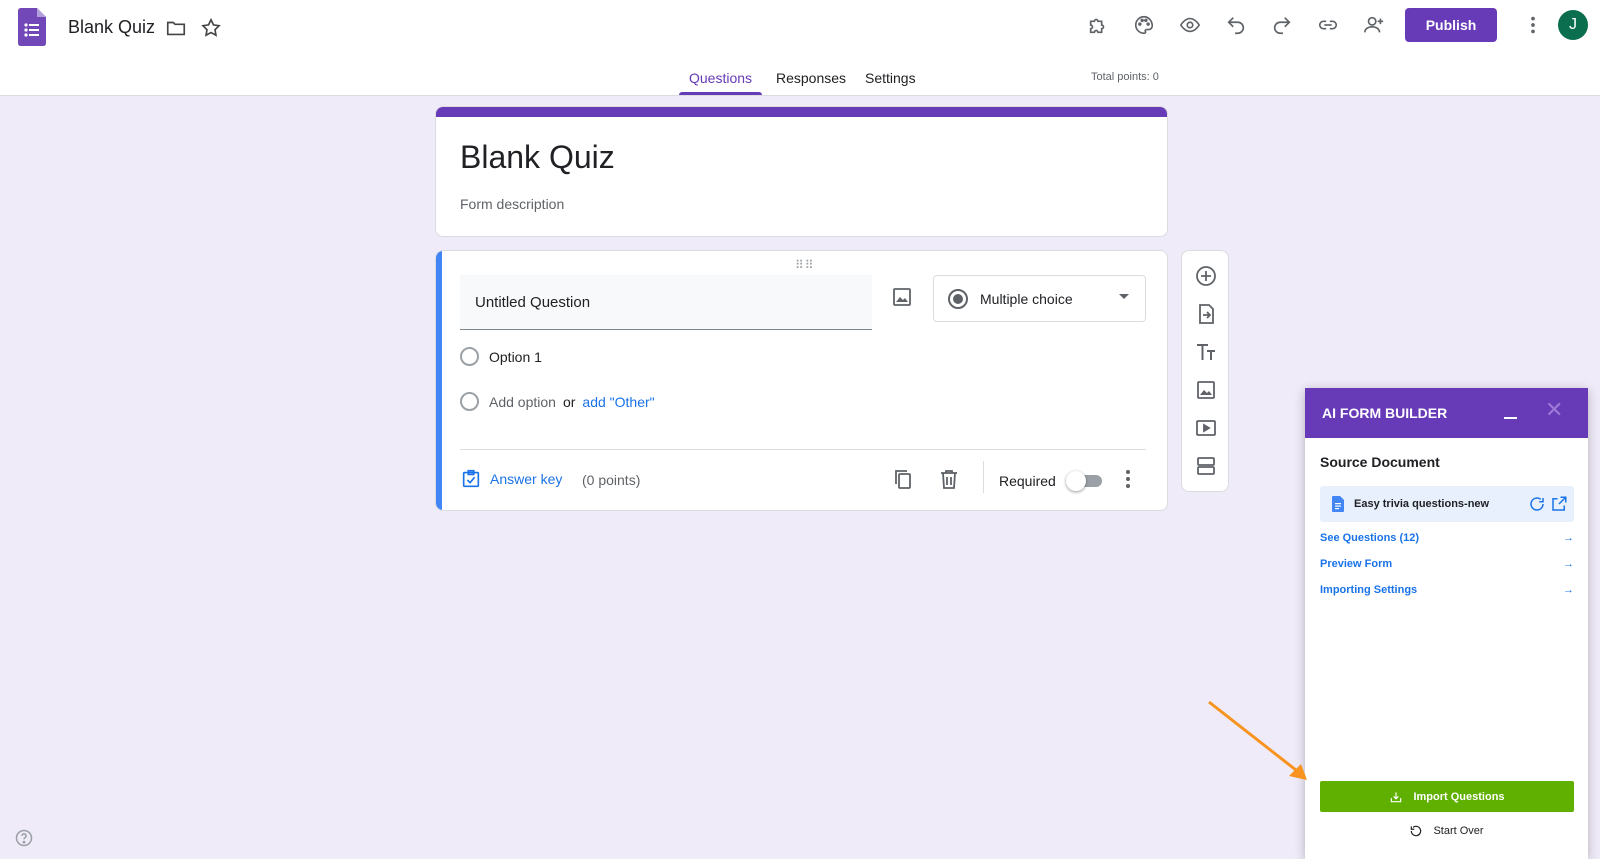 Image resolution: width=1600 pixels, height=859 pixels. Describe the element at coordinates (1206, 466) in the screenshot. I see `add-section-icon` at that location.